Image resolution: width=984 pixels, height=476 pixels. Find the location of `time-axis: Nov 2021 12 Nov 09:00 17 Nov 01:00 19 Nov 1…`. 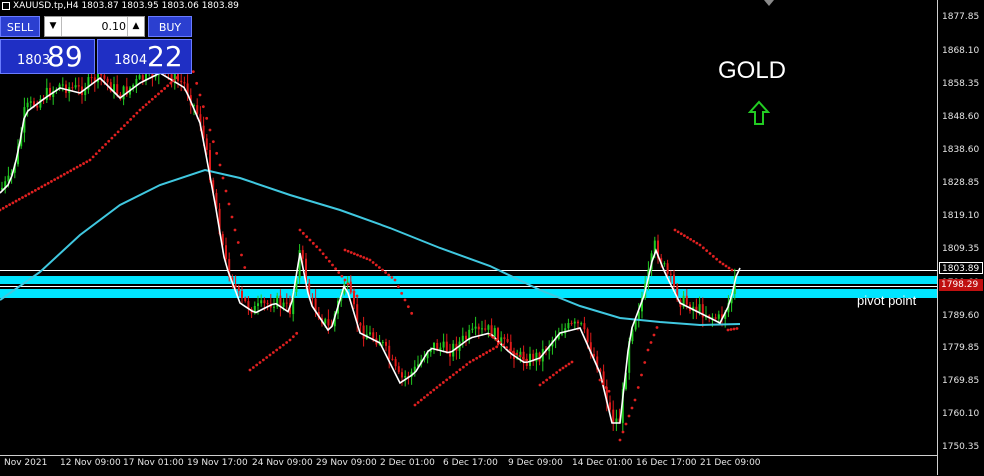

time-axis: Nov 2021 12 Nov 09:00 17 Nov 01:00 19 Nov 1… is located at coordinates (468, 465).